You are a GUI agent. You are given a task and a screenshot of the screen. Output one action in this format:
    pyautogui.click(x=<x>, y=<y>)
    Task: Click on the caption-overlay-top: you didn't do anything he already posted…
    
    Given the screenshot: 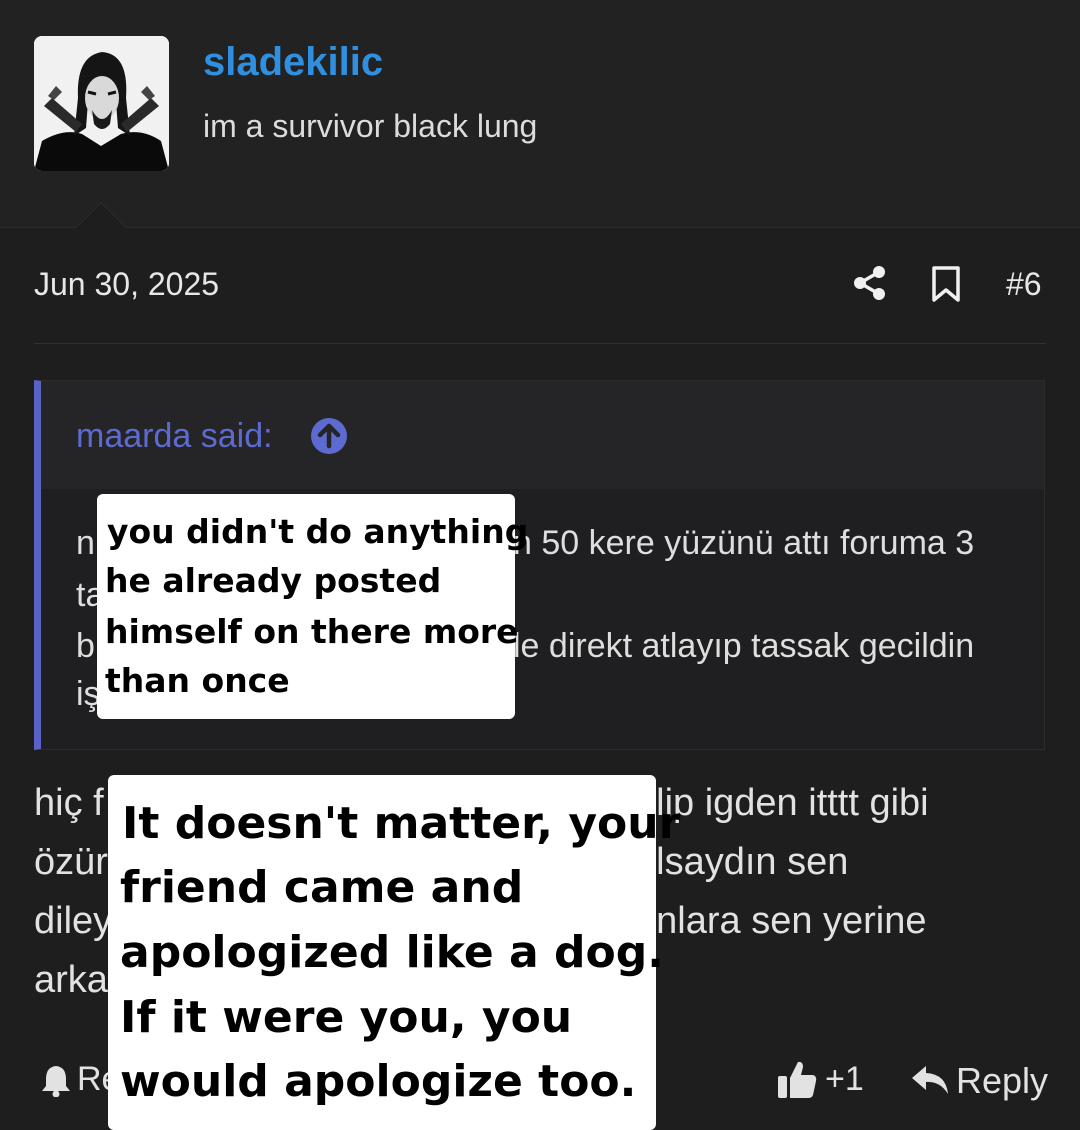 What is the action you would take?
    pyautogui.click(x=312, y=606)
    